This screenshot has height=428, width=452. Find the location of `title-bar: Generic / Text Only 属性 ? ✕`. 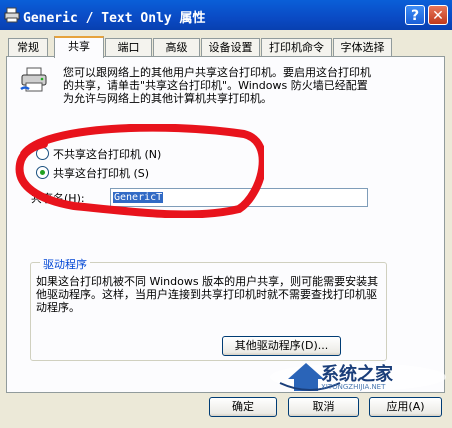

title-bar: Generic / Text Only 属性 ? ✕ is located at coordinates (226, 15).